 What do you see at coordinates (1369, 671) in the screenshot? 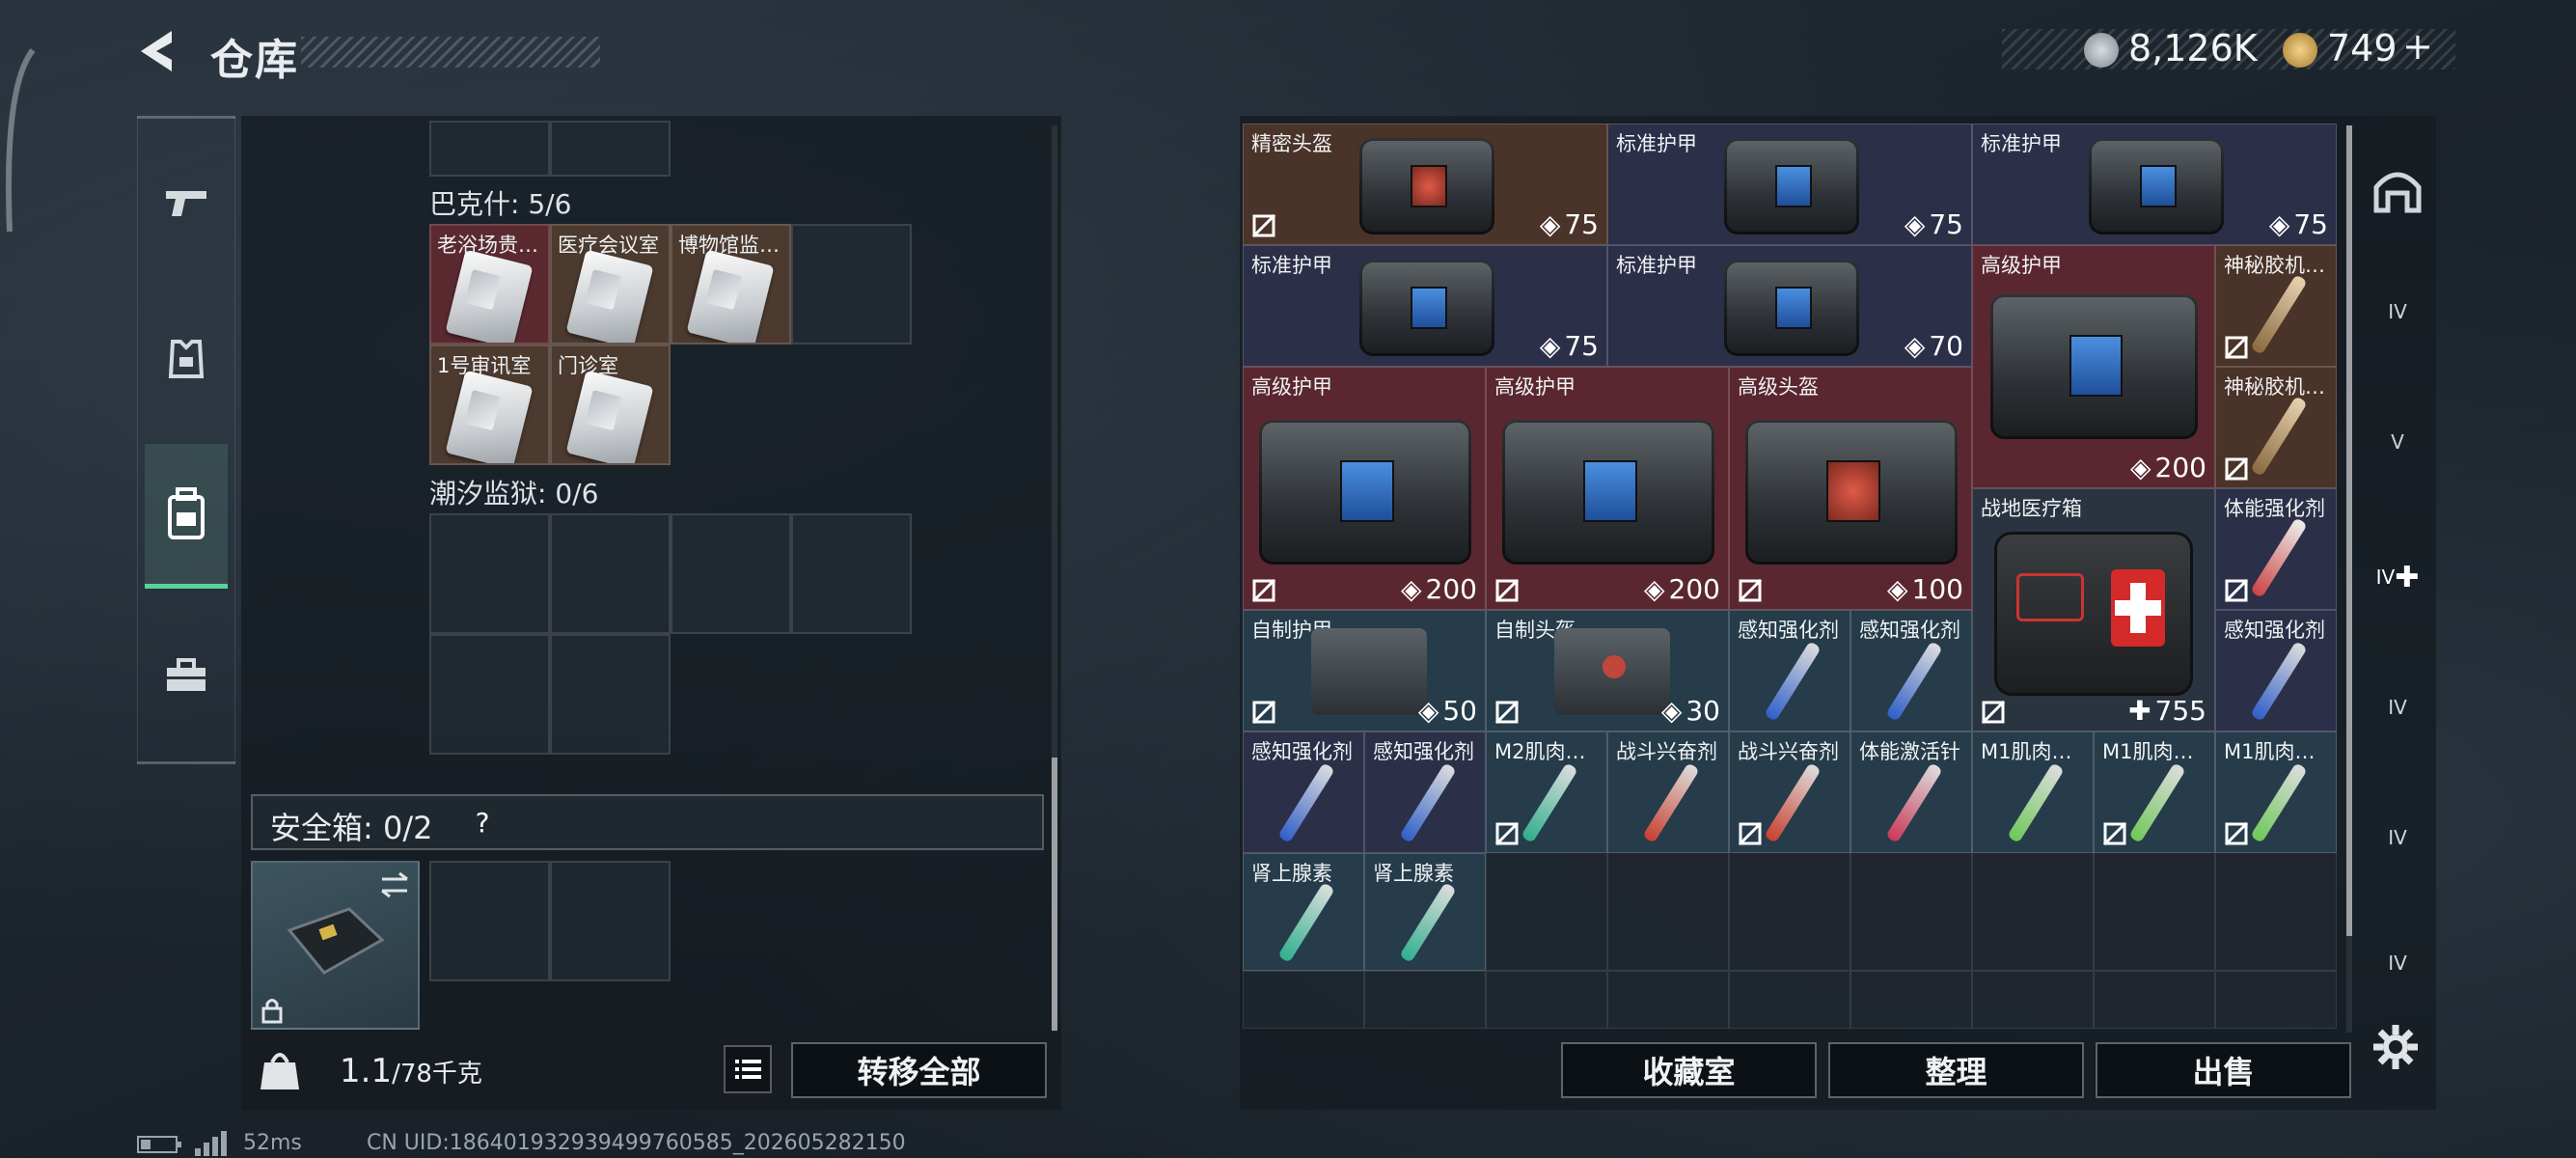
I see `vest-image` at bounding box center [1369, 671].